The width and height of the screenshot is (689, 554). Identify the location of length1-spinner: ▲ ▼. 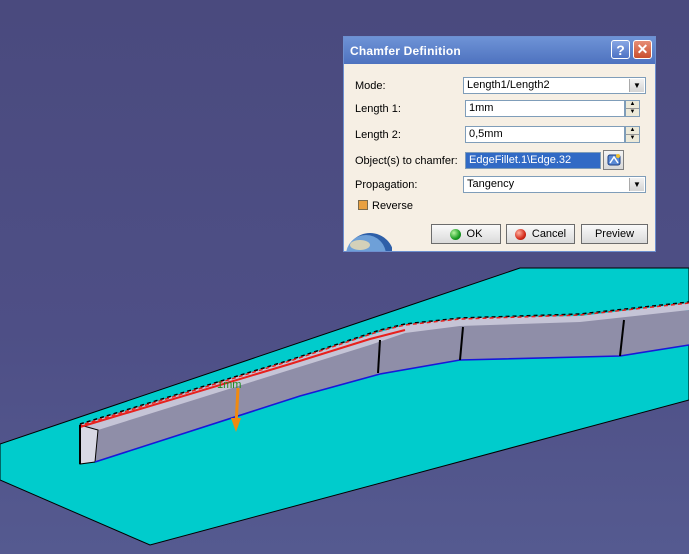
(632, 108).